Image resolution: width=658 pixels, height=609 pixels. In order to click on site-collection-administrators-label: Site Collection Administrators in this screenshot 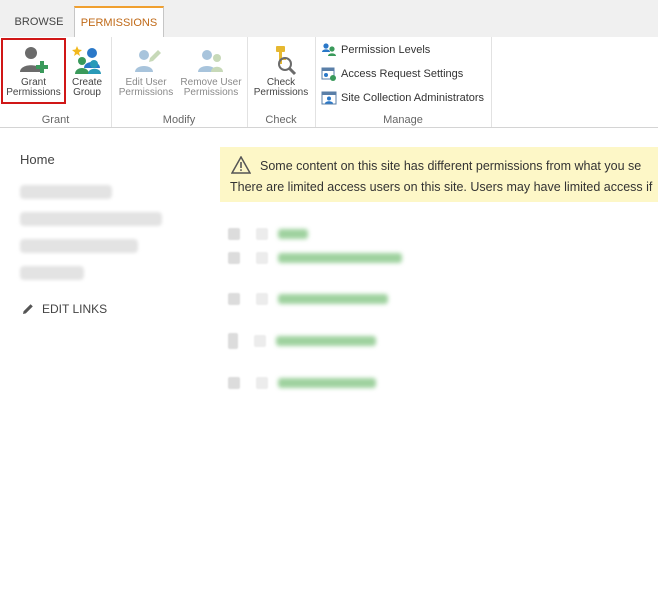, I will do `click(413, 98)`.